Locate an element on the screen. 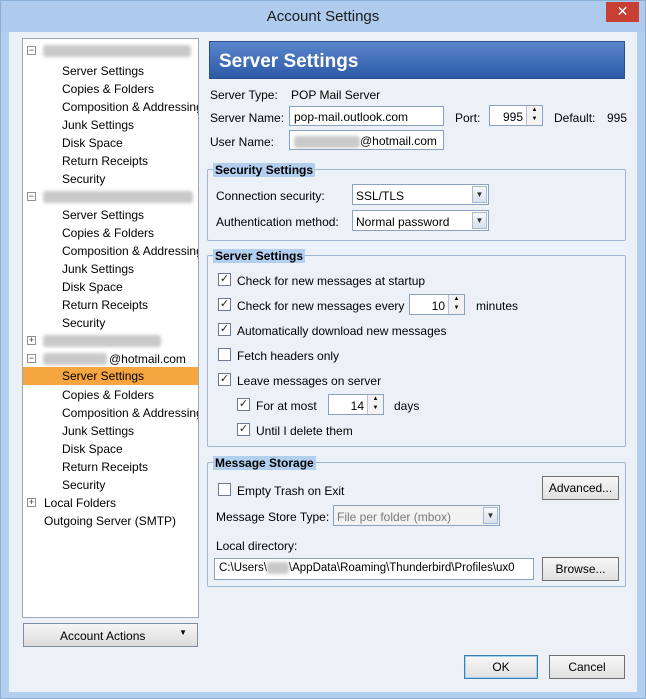 Image resolution: width=646 pixels, height=699 pixels. fetch-headers-checkbox is located at coordinates (224, 354).